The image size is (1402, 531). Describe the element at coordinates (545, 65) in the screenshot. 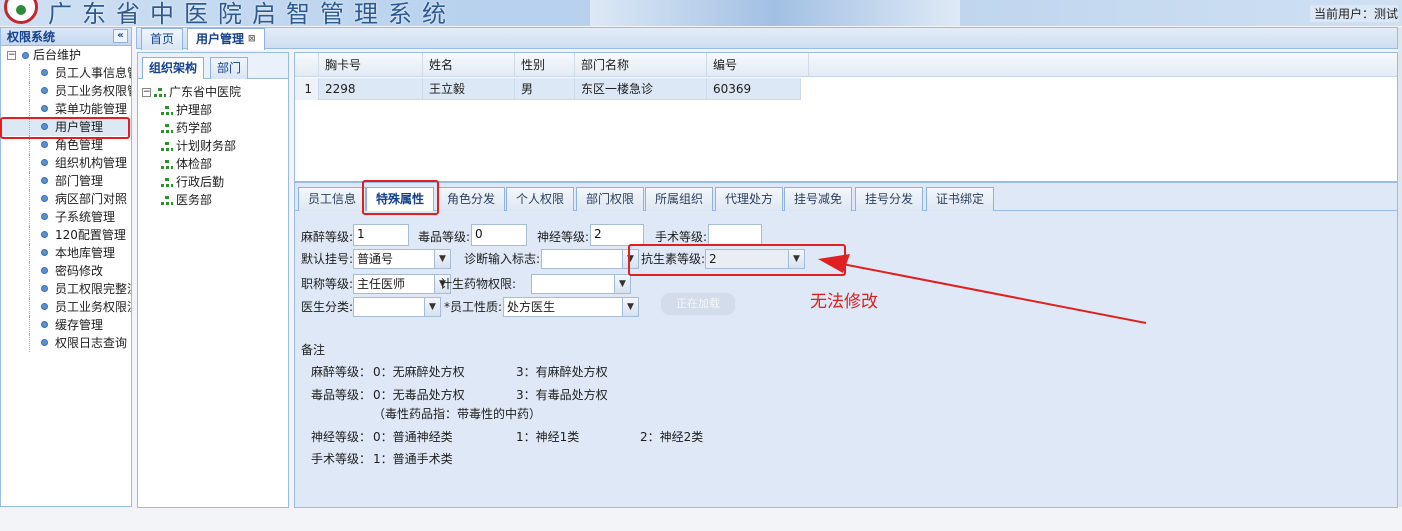

I see `grid-header-gender: 性别` at that location.